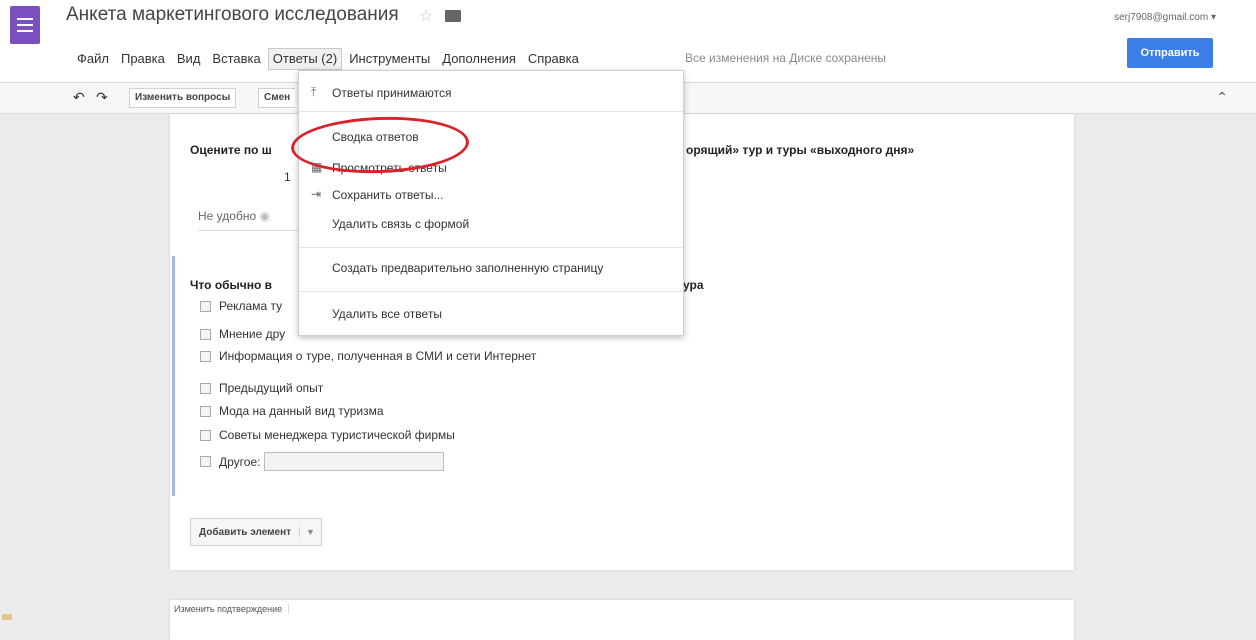 This screenshot has width=1256, height=640. I want to click on menu-item-accepting: ⤒ Ответы принимаются, so click(491, 94).